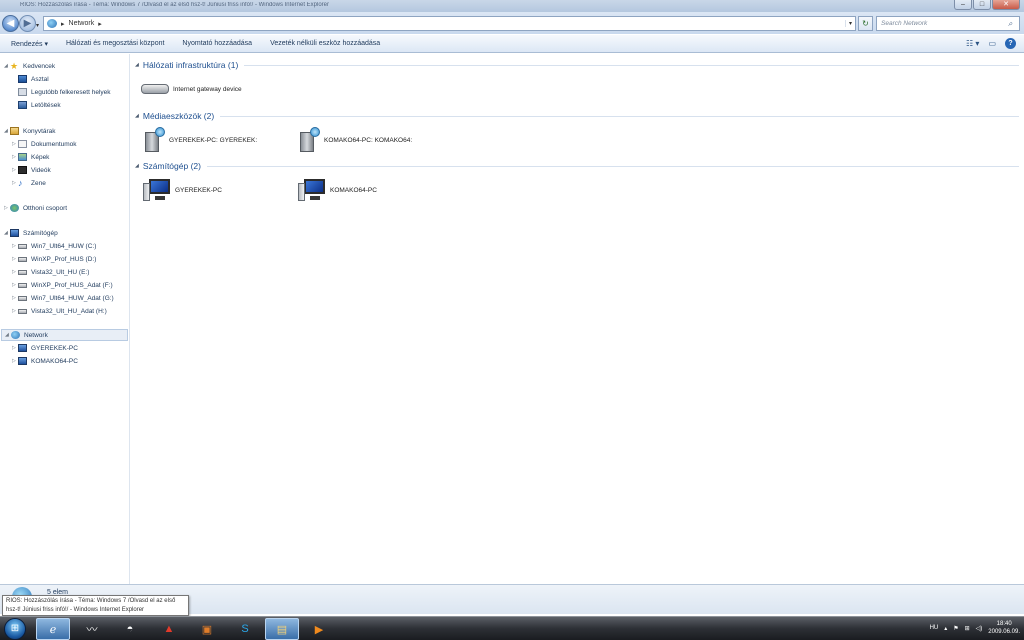  Describe the element at coordinates (64, 259) in the screenshot. I see `sidebar-item-label: WinXP_Prof_HUS (D:)` at that location.